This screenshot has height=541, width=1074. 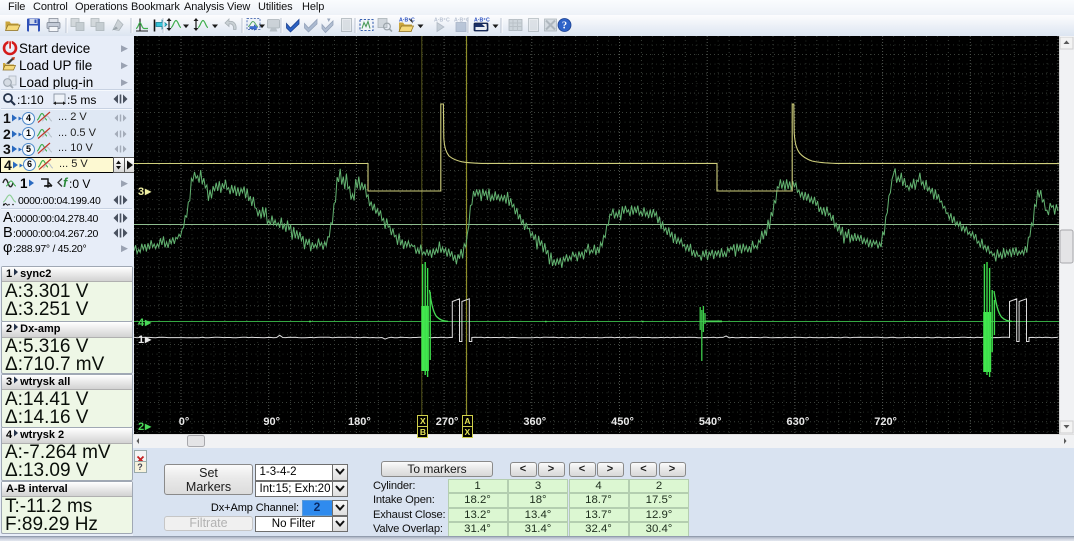 What do you see at coordinates (141, 192) in the screenshot?
I see `svg-text: 3` at bounding box center [141, 192].